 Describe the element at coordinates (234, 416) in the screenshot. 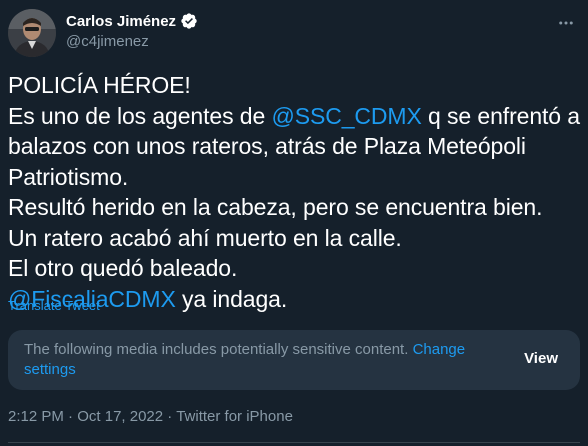

I see `tweet-source: Twitter for iPhone` at that location.